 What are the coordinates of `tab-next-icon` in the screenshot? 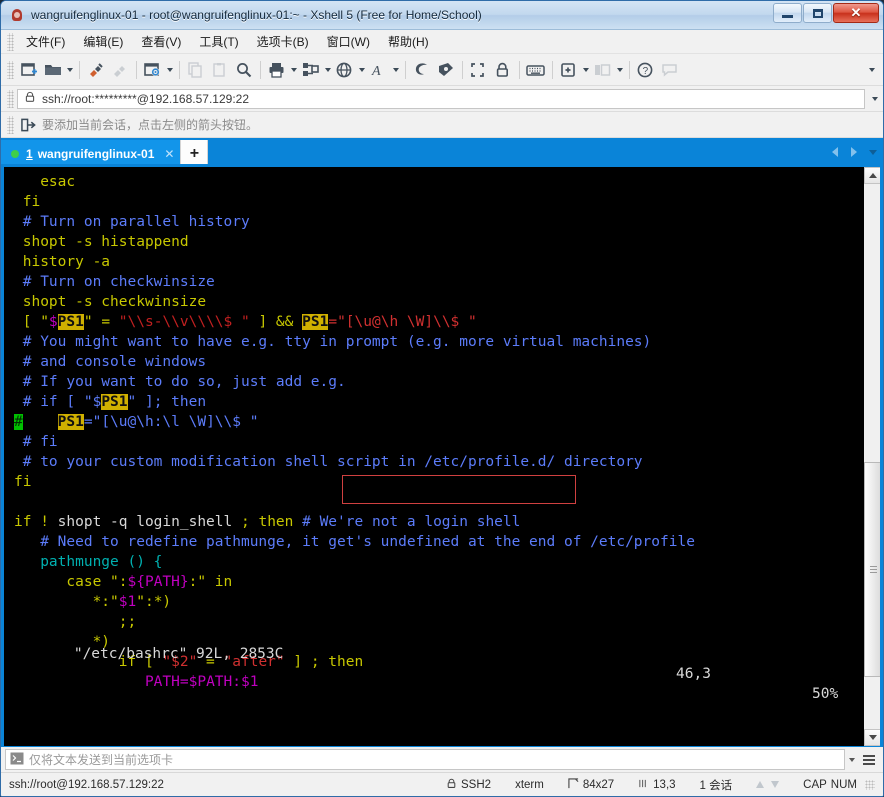 It's located at (853, 152).